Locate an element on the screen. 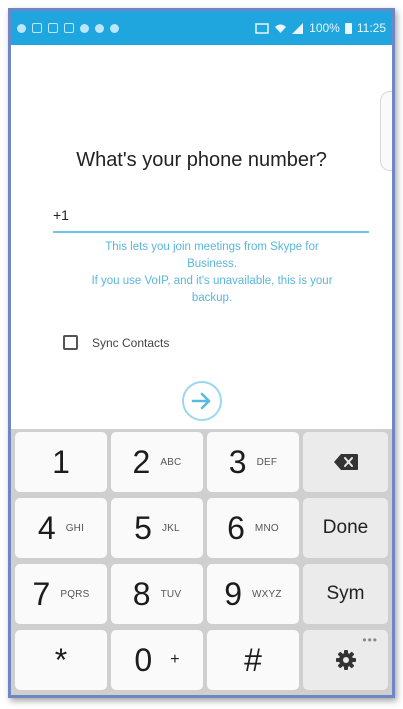 The image size is (403, 709). key-4: 4 GHI is located at coordinates (61, 528).